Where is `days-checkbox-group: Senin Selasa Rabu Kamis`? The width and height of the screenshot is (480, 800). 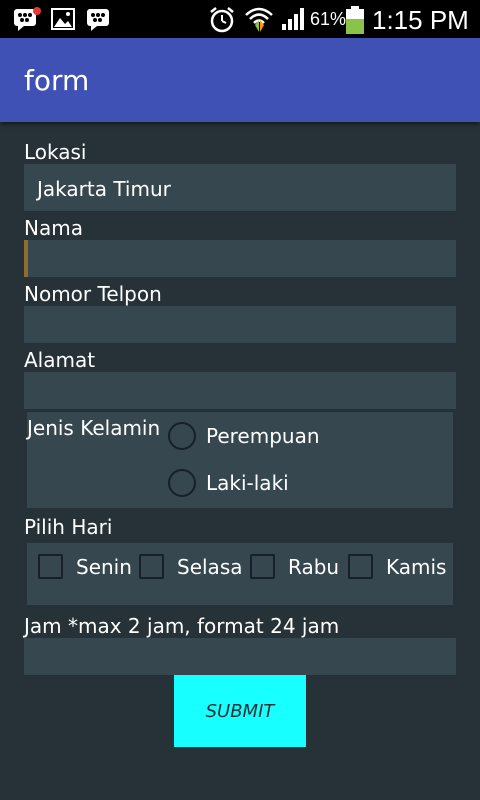
days-checkbox-group: Senin Selasa Rabu Kamis is located at coordinates (240, 574).